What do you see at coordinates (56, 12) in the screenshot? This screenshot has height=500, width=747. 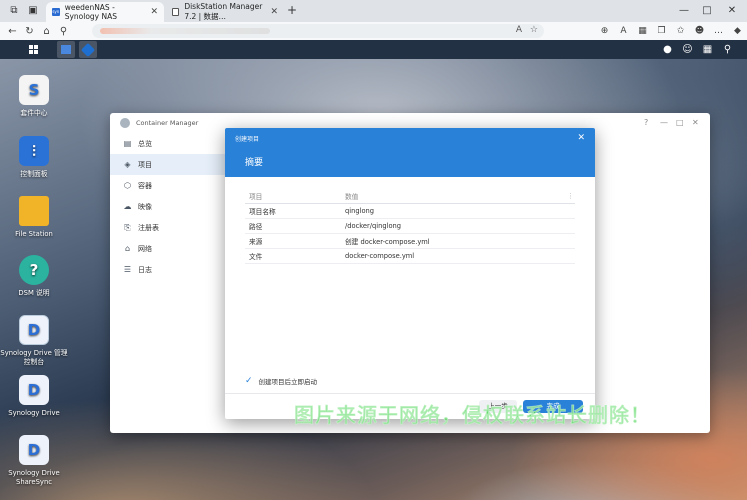 I see `synology-icon: syn` at bounding box center [56, 12].